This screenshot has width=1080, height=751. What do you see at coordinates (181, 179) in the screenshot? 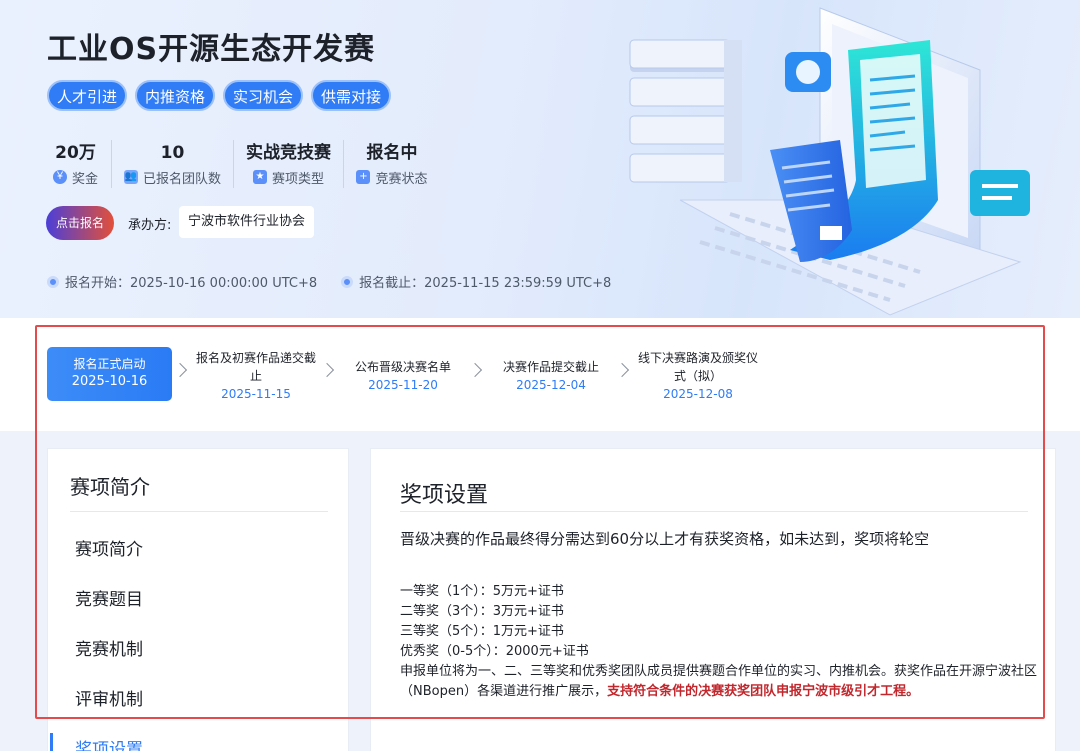
I see `stat-label: 已报名团队数` at bounding box center [181, 179].